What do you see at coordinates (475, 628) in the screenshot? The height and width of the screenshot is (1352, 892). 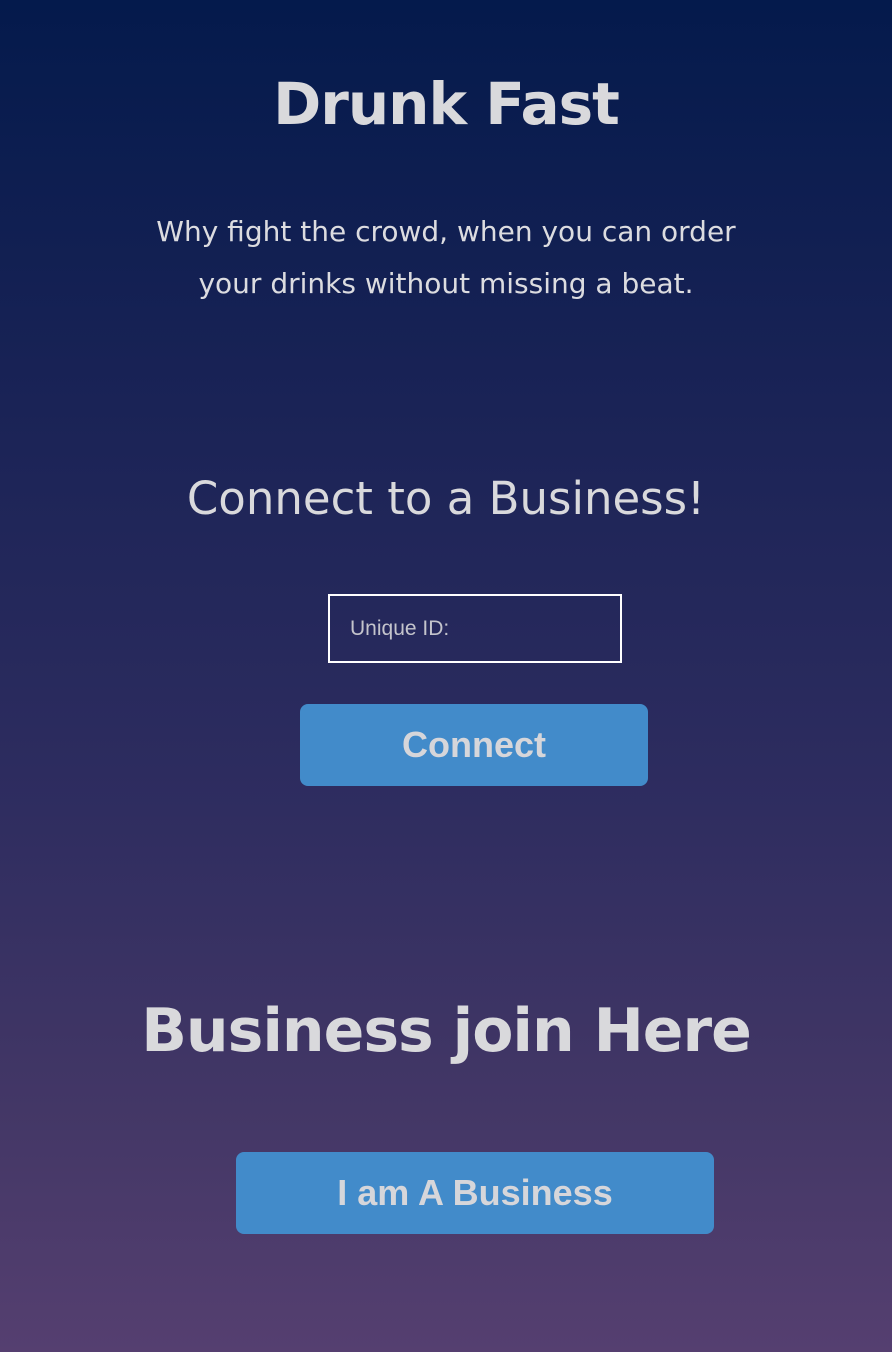 I see `unique-id-input` at bounding box center [475, 628].